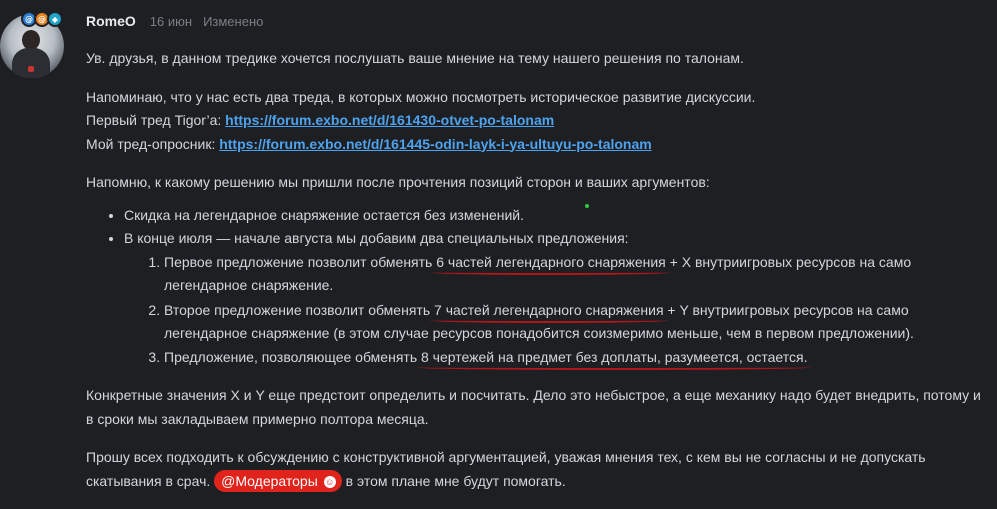  Describe the element at coordinates (111, 21) in the screenshot. I see `author-name: RomeO` at that location.